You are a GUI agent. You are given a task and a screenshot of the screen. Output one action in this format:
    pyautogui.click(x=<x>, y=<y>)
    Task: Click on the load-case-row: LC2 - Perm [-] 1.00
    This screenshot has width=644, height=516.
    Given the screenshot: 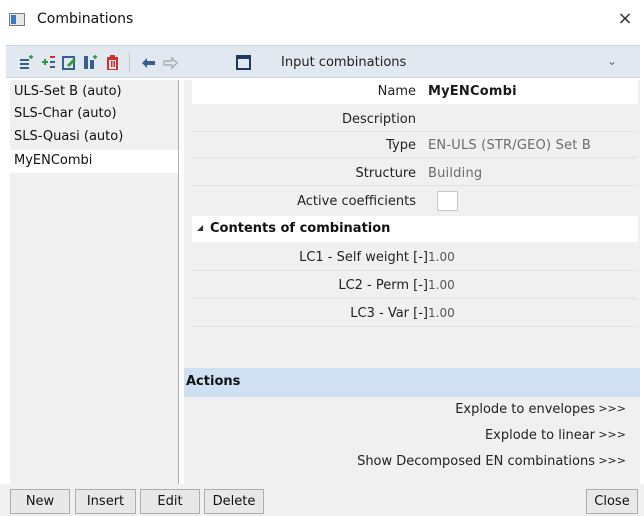 What is the action you would take?
    pyautogui.click(x=415, y=286)
    